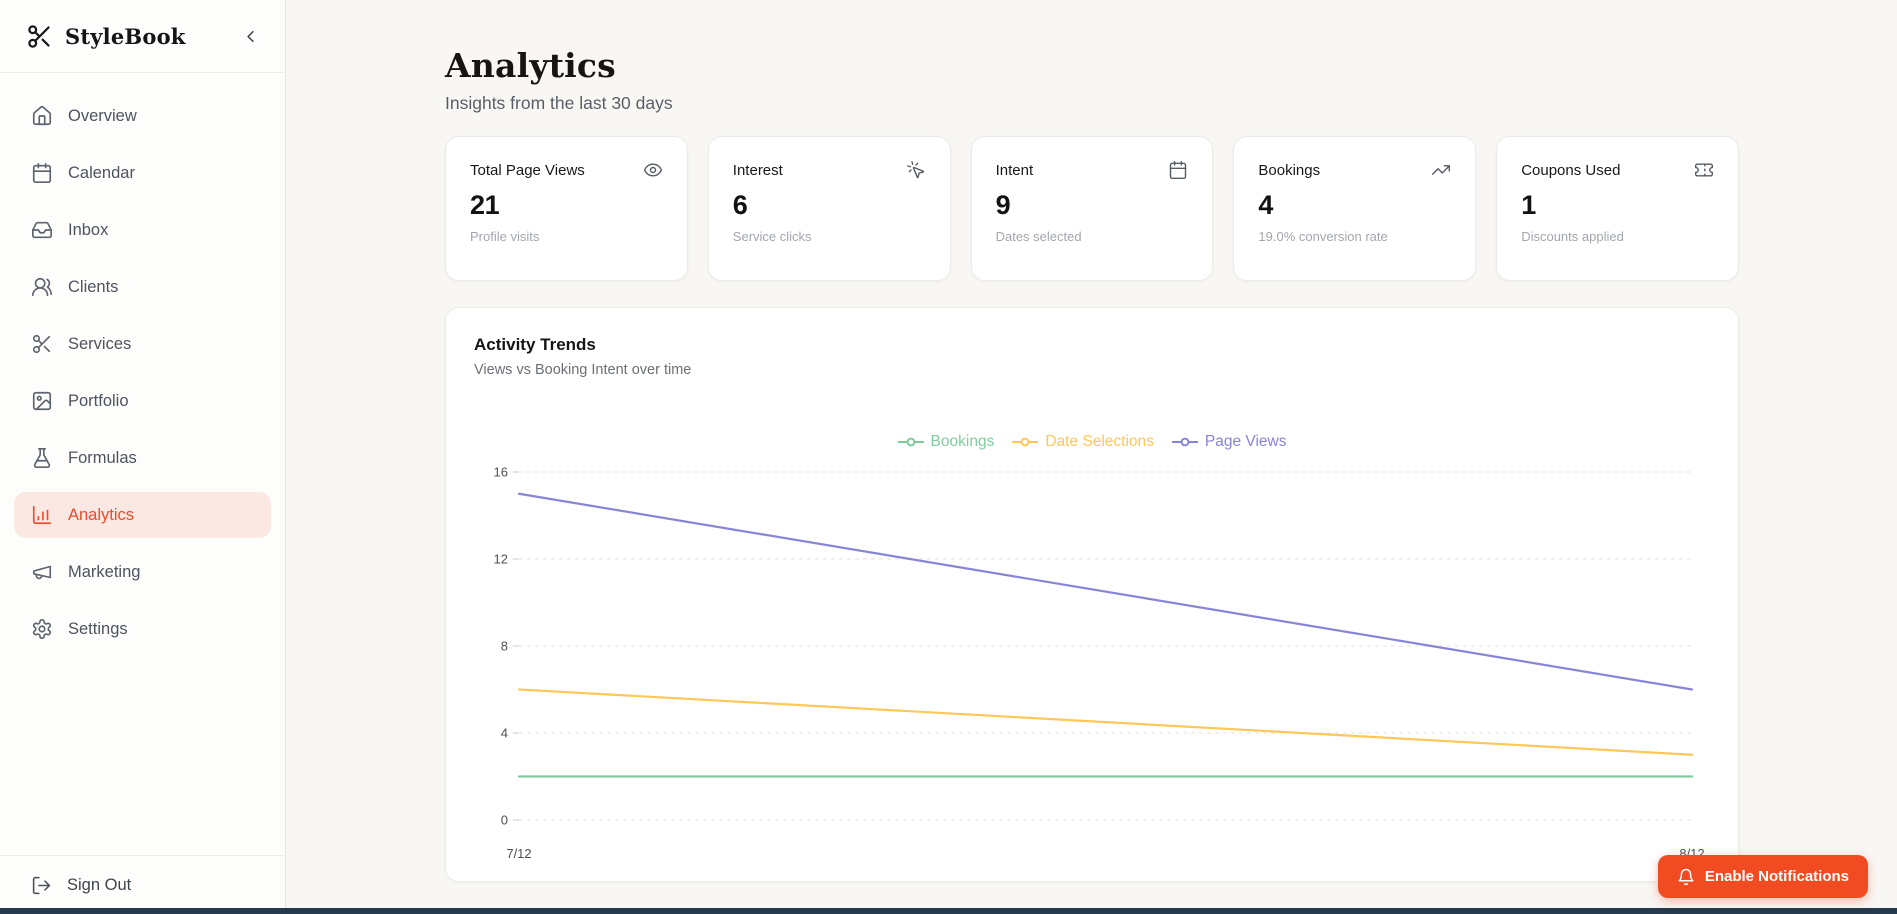  Describe the element at coordinates (1014, 170) in the screenshot. I see `stat-card-label: Intent` at that location.